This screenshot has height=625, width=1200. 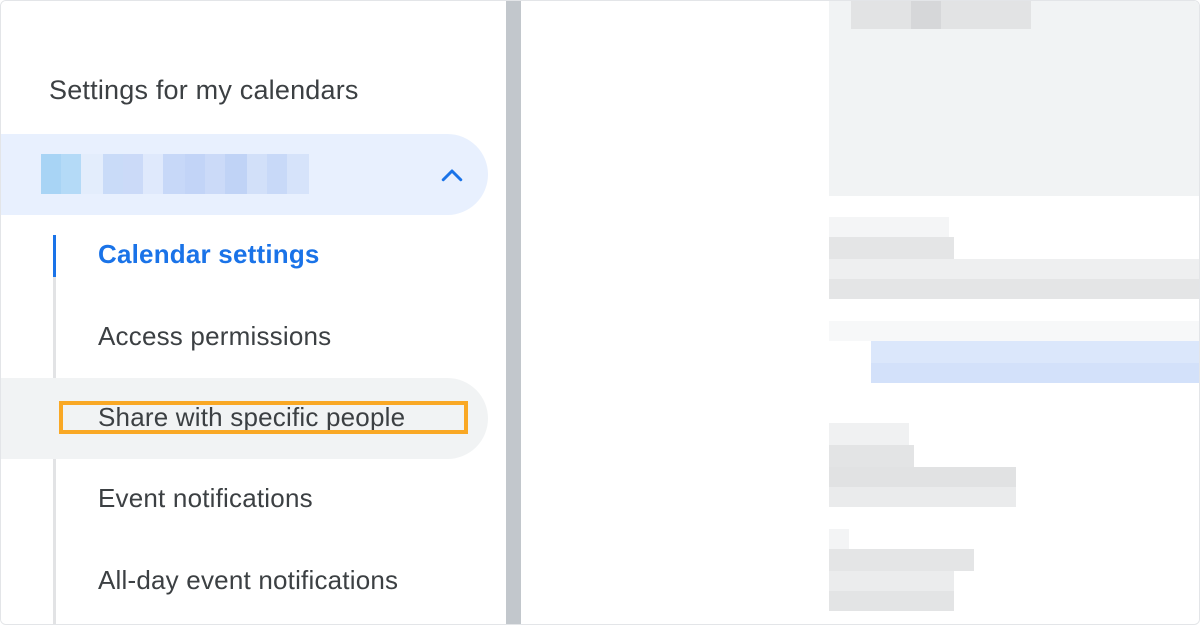 I want to click on nav-access-permissions: Access permissions, so click(x=214, y=336).